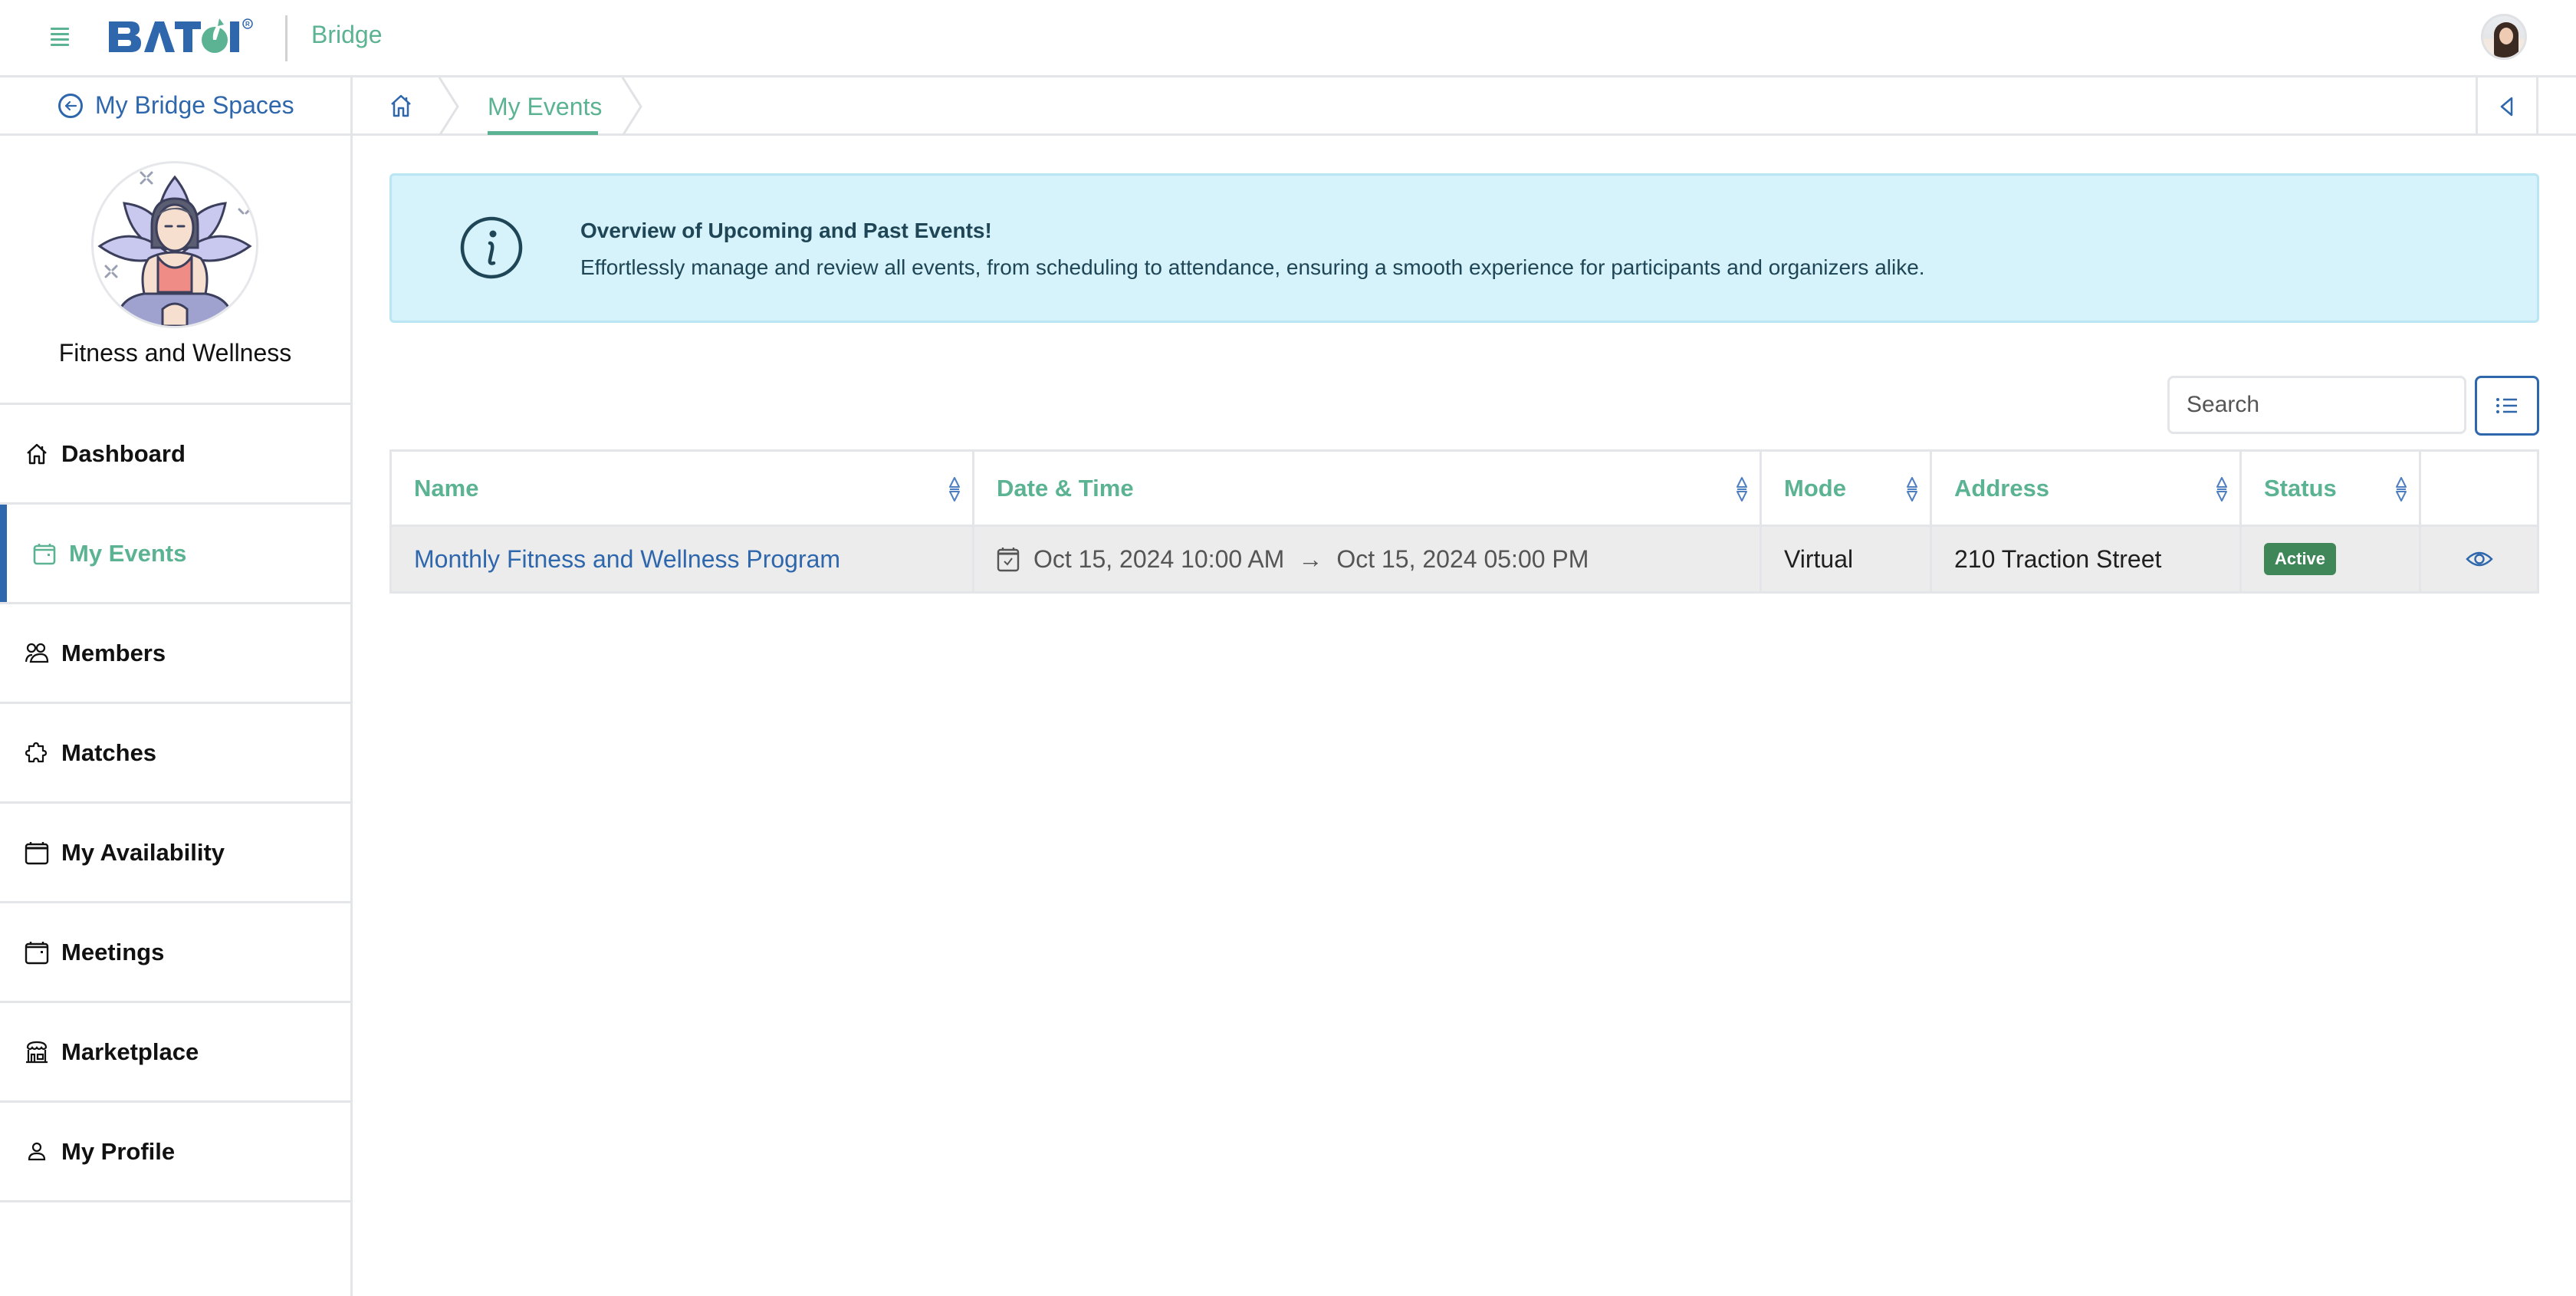 The height and width of the screenshot is (1296, 2576). What do you see at coordinates (1009, 560) in the screenshot?
I see `calendar-check-icon` at bounding box center [1009, 560].